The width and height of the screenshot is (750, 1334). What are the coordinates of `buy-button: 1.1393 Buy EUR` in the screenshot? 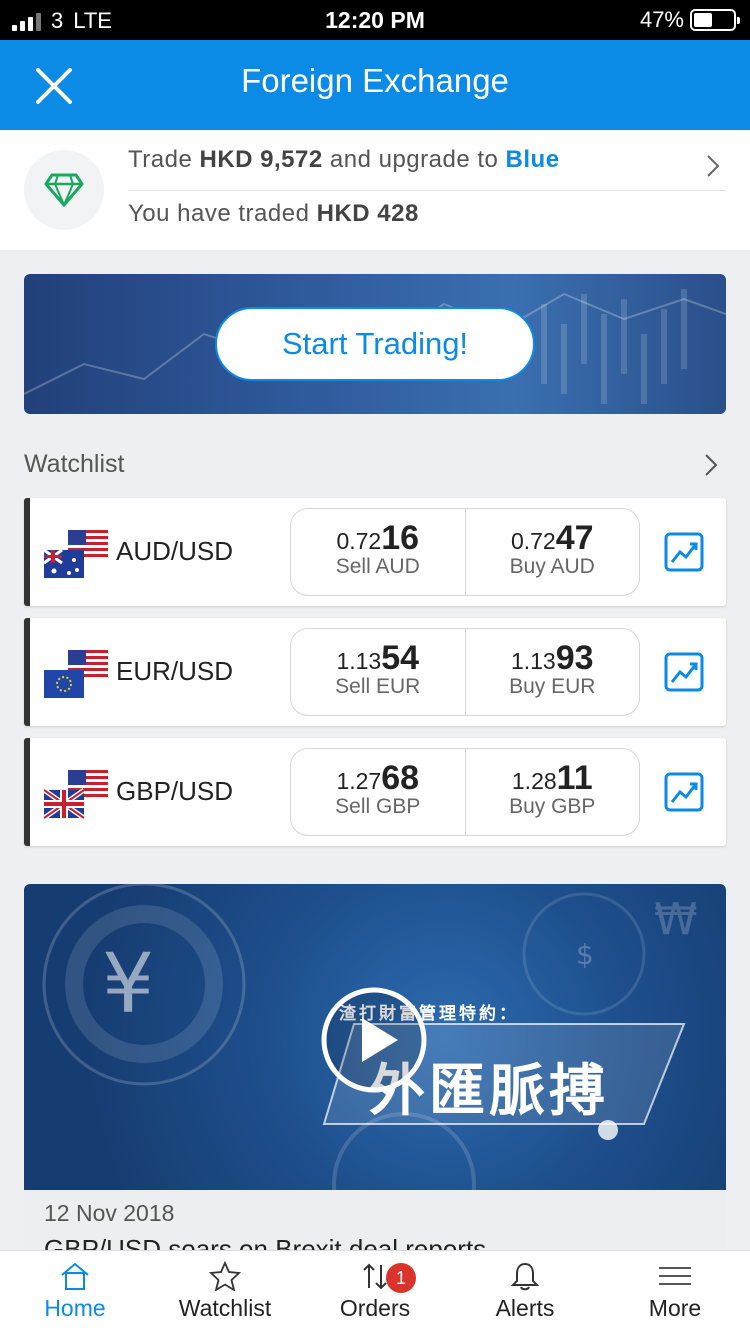 It's located at (552, 672).